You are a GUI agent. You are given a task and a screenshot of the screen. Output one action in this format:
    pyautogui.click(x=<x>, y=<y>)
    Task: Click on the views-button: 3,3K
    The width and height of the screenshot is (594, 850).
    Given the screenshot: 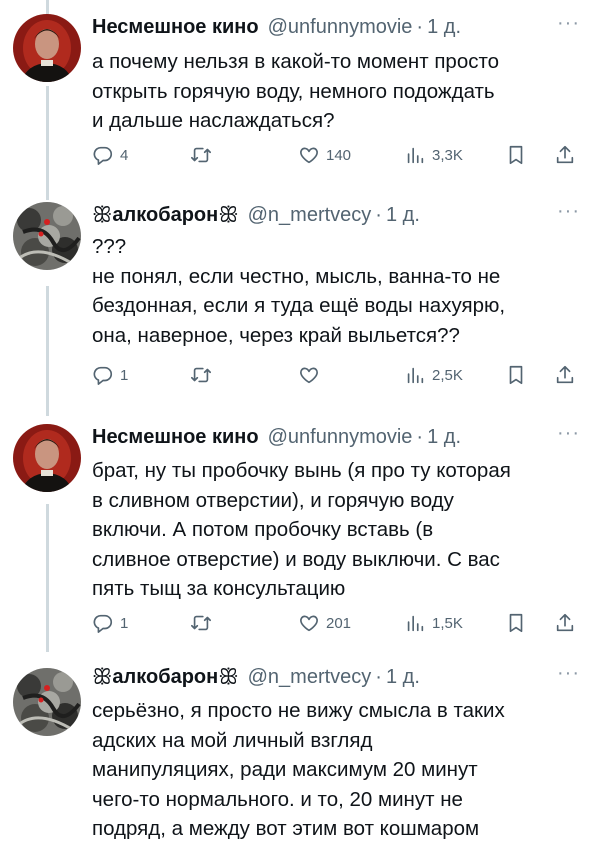 What is the action you would take?
    pyautogui.click(x=433, y=155)
    